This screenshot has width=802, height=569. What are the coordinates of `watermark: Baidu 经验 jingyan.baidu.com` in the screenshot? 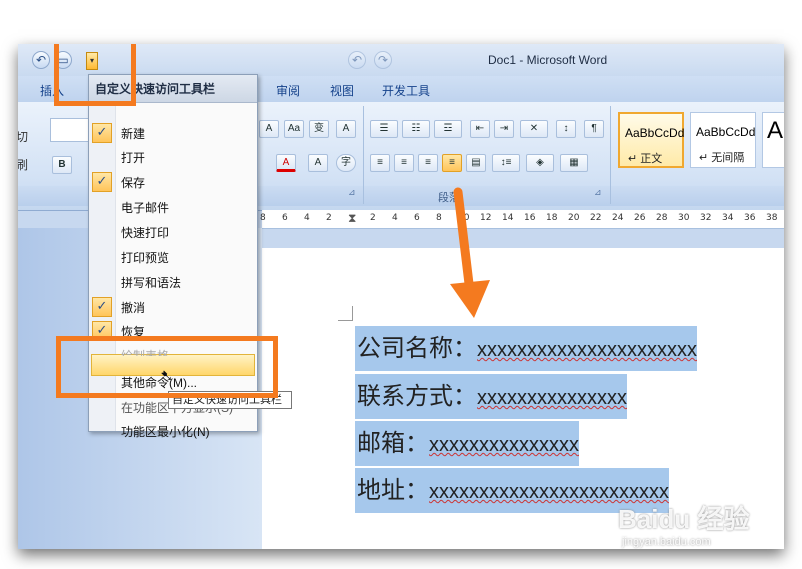 It's located at (683, 523).